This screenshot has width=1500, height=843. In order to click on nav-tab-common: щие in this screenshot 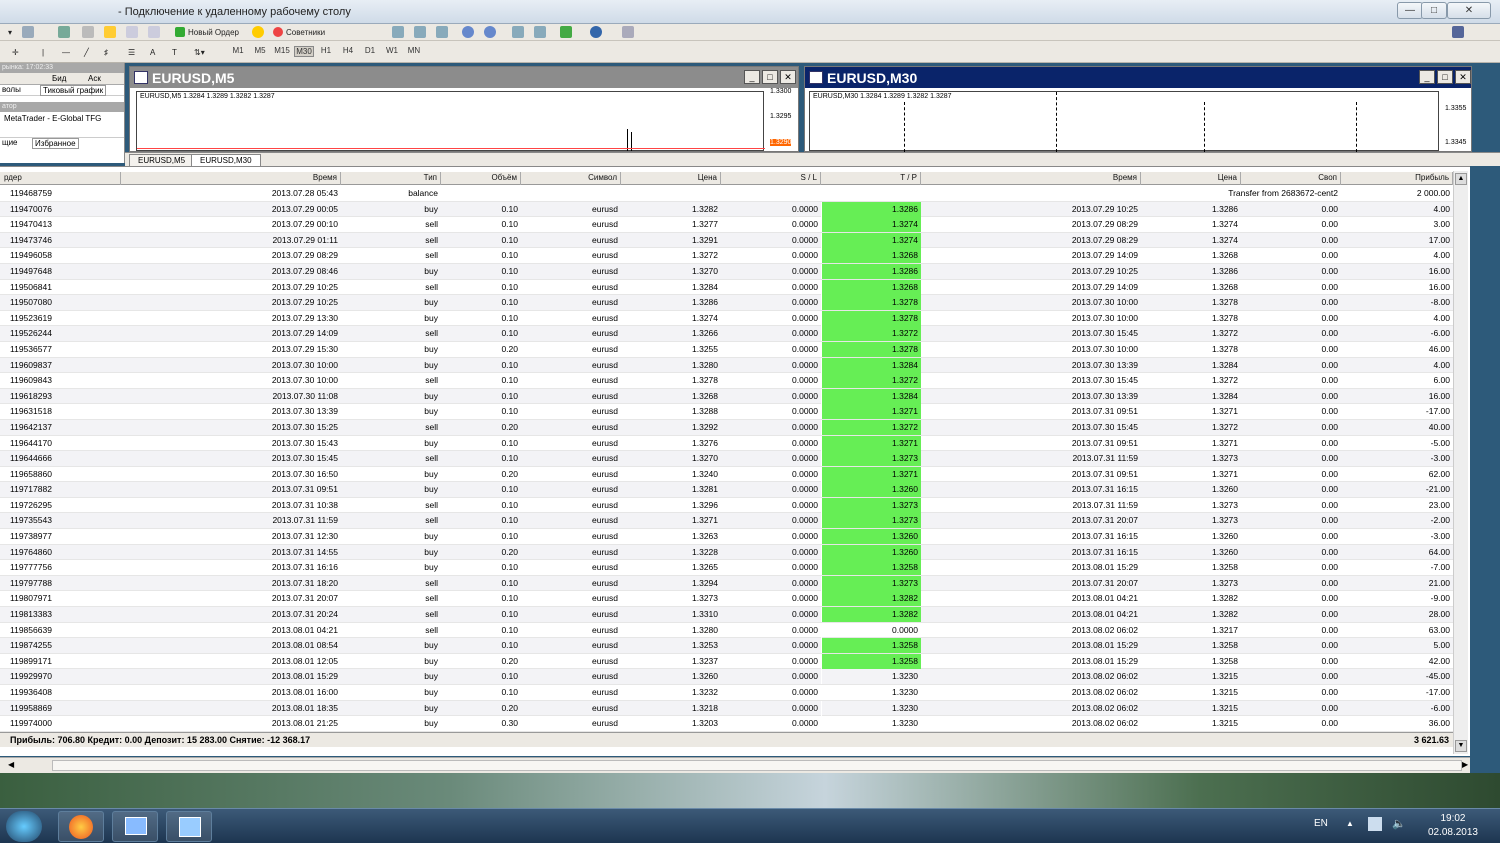, I will do `click(10, 142)`.